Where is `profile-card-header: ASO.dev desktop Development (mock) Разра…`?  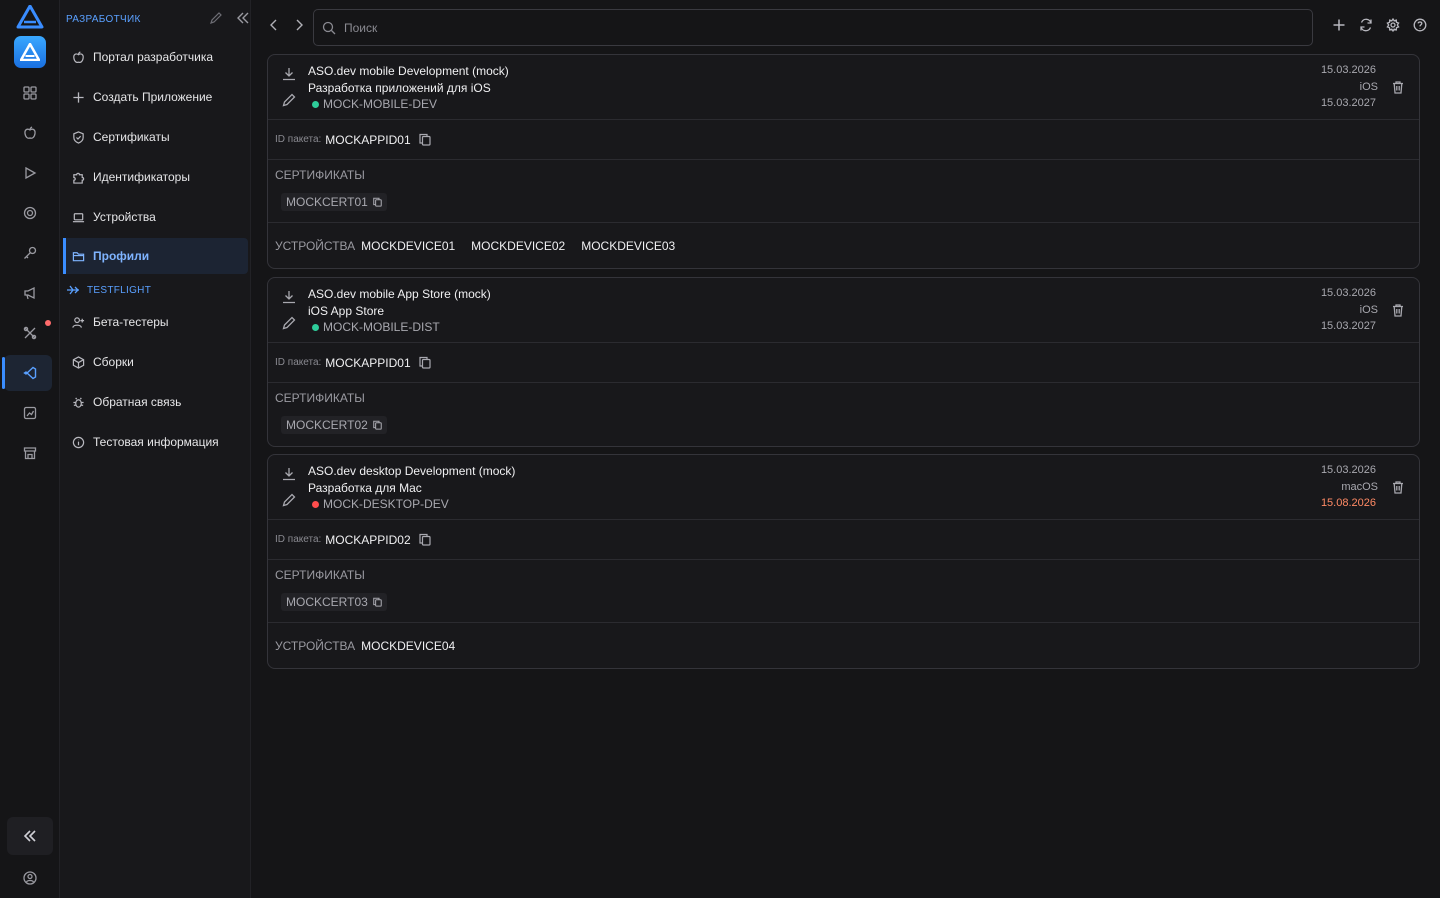 profile-card-header: ASO.dev desktop Development (mock) Разра… is located at coordinates (843, 487).